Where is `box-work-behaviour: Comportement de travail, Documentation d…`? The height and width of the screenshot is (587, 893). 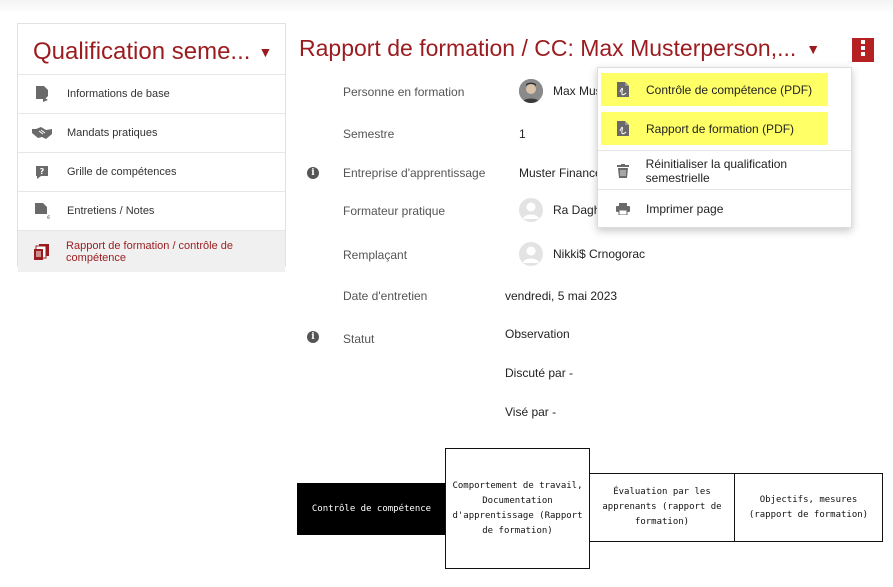 box-work-behaviour: Comportement de travail, Documentation d… is located at coordinates (517, 508).